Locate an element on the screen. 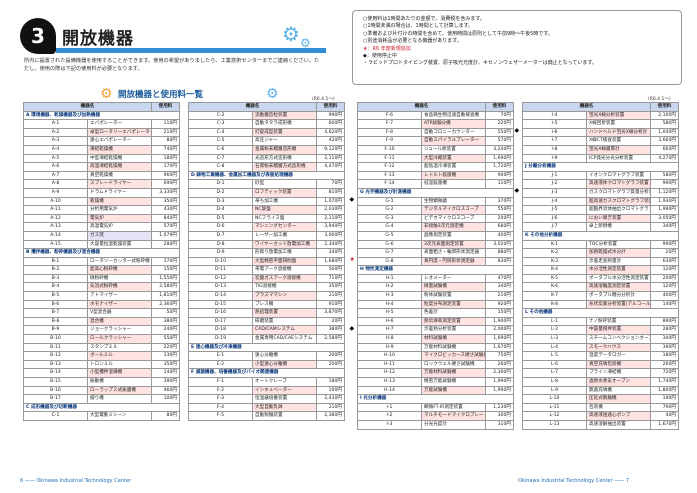 The height and width of the screenshot is (493, 697). equipment-name: エバポレーター is located at coordinates (119, 124).